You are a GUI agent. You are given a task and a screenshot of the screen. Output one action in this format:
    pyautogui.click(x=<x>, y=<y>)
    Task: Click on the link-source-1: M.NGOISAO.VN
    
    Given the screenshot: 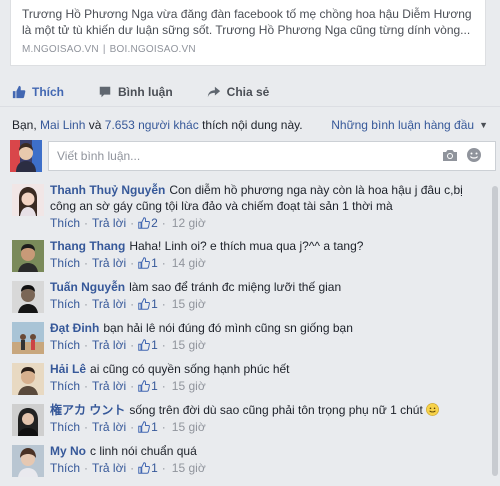 What is the action you would take?
    pyautogui.click(x=60, y=49)
    